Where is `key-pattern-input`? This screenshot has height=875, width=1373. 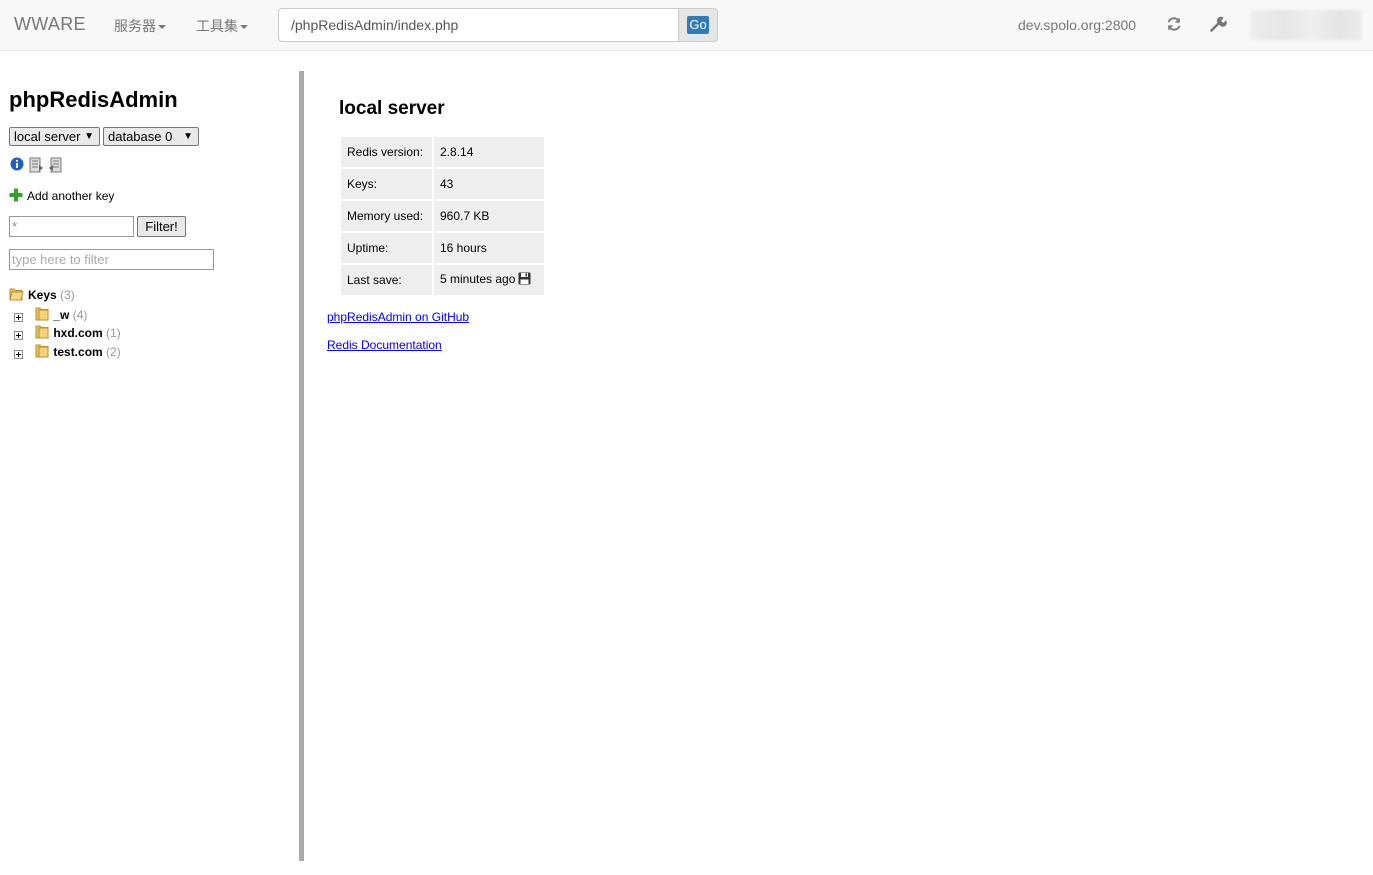 key-pattern-input is located at coordinates (71, 226).